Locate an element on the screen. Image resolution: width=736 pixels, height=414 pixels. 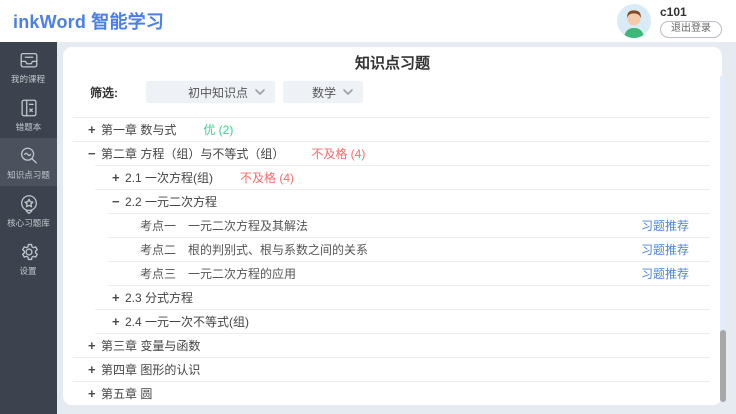
sidebar-item-label: 知识点习题 is located at coordinates (28, 174).